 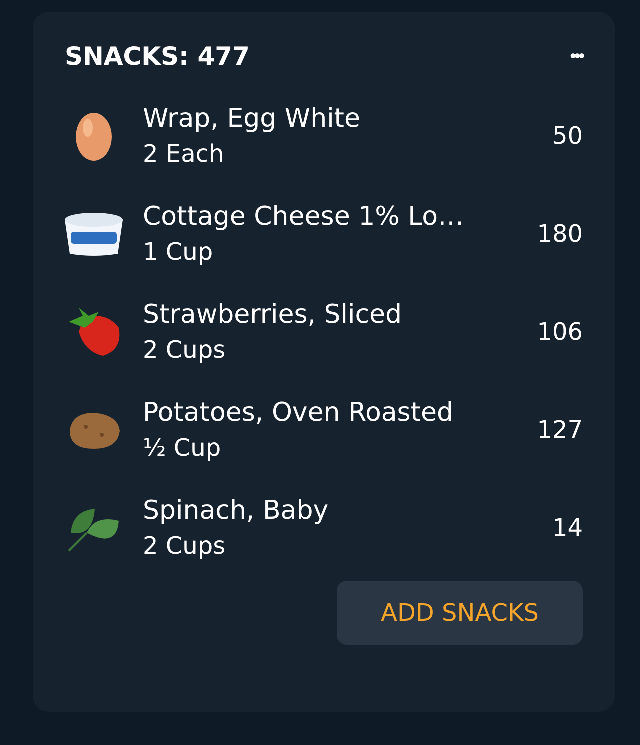 I want to click on calorie-count: 127, so click(x=559, y=430).